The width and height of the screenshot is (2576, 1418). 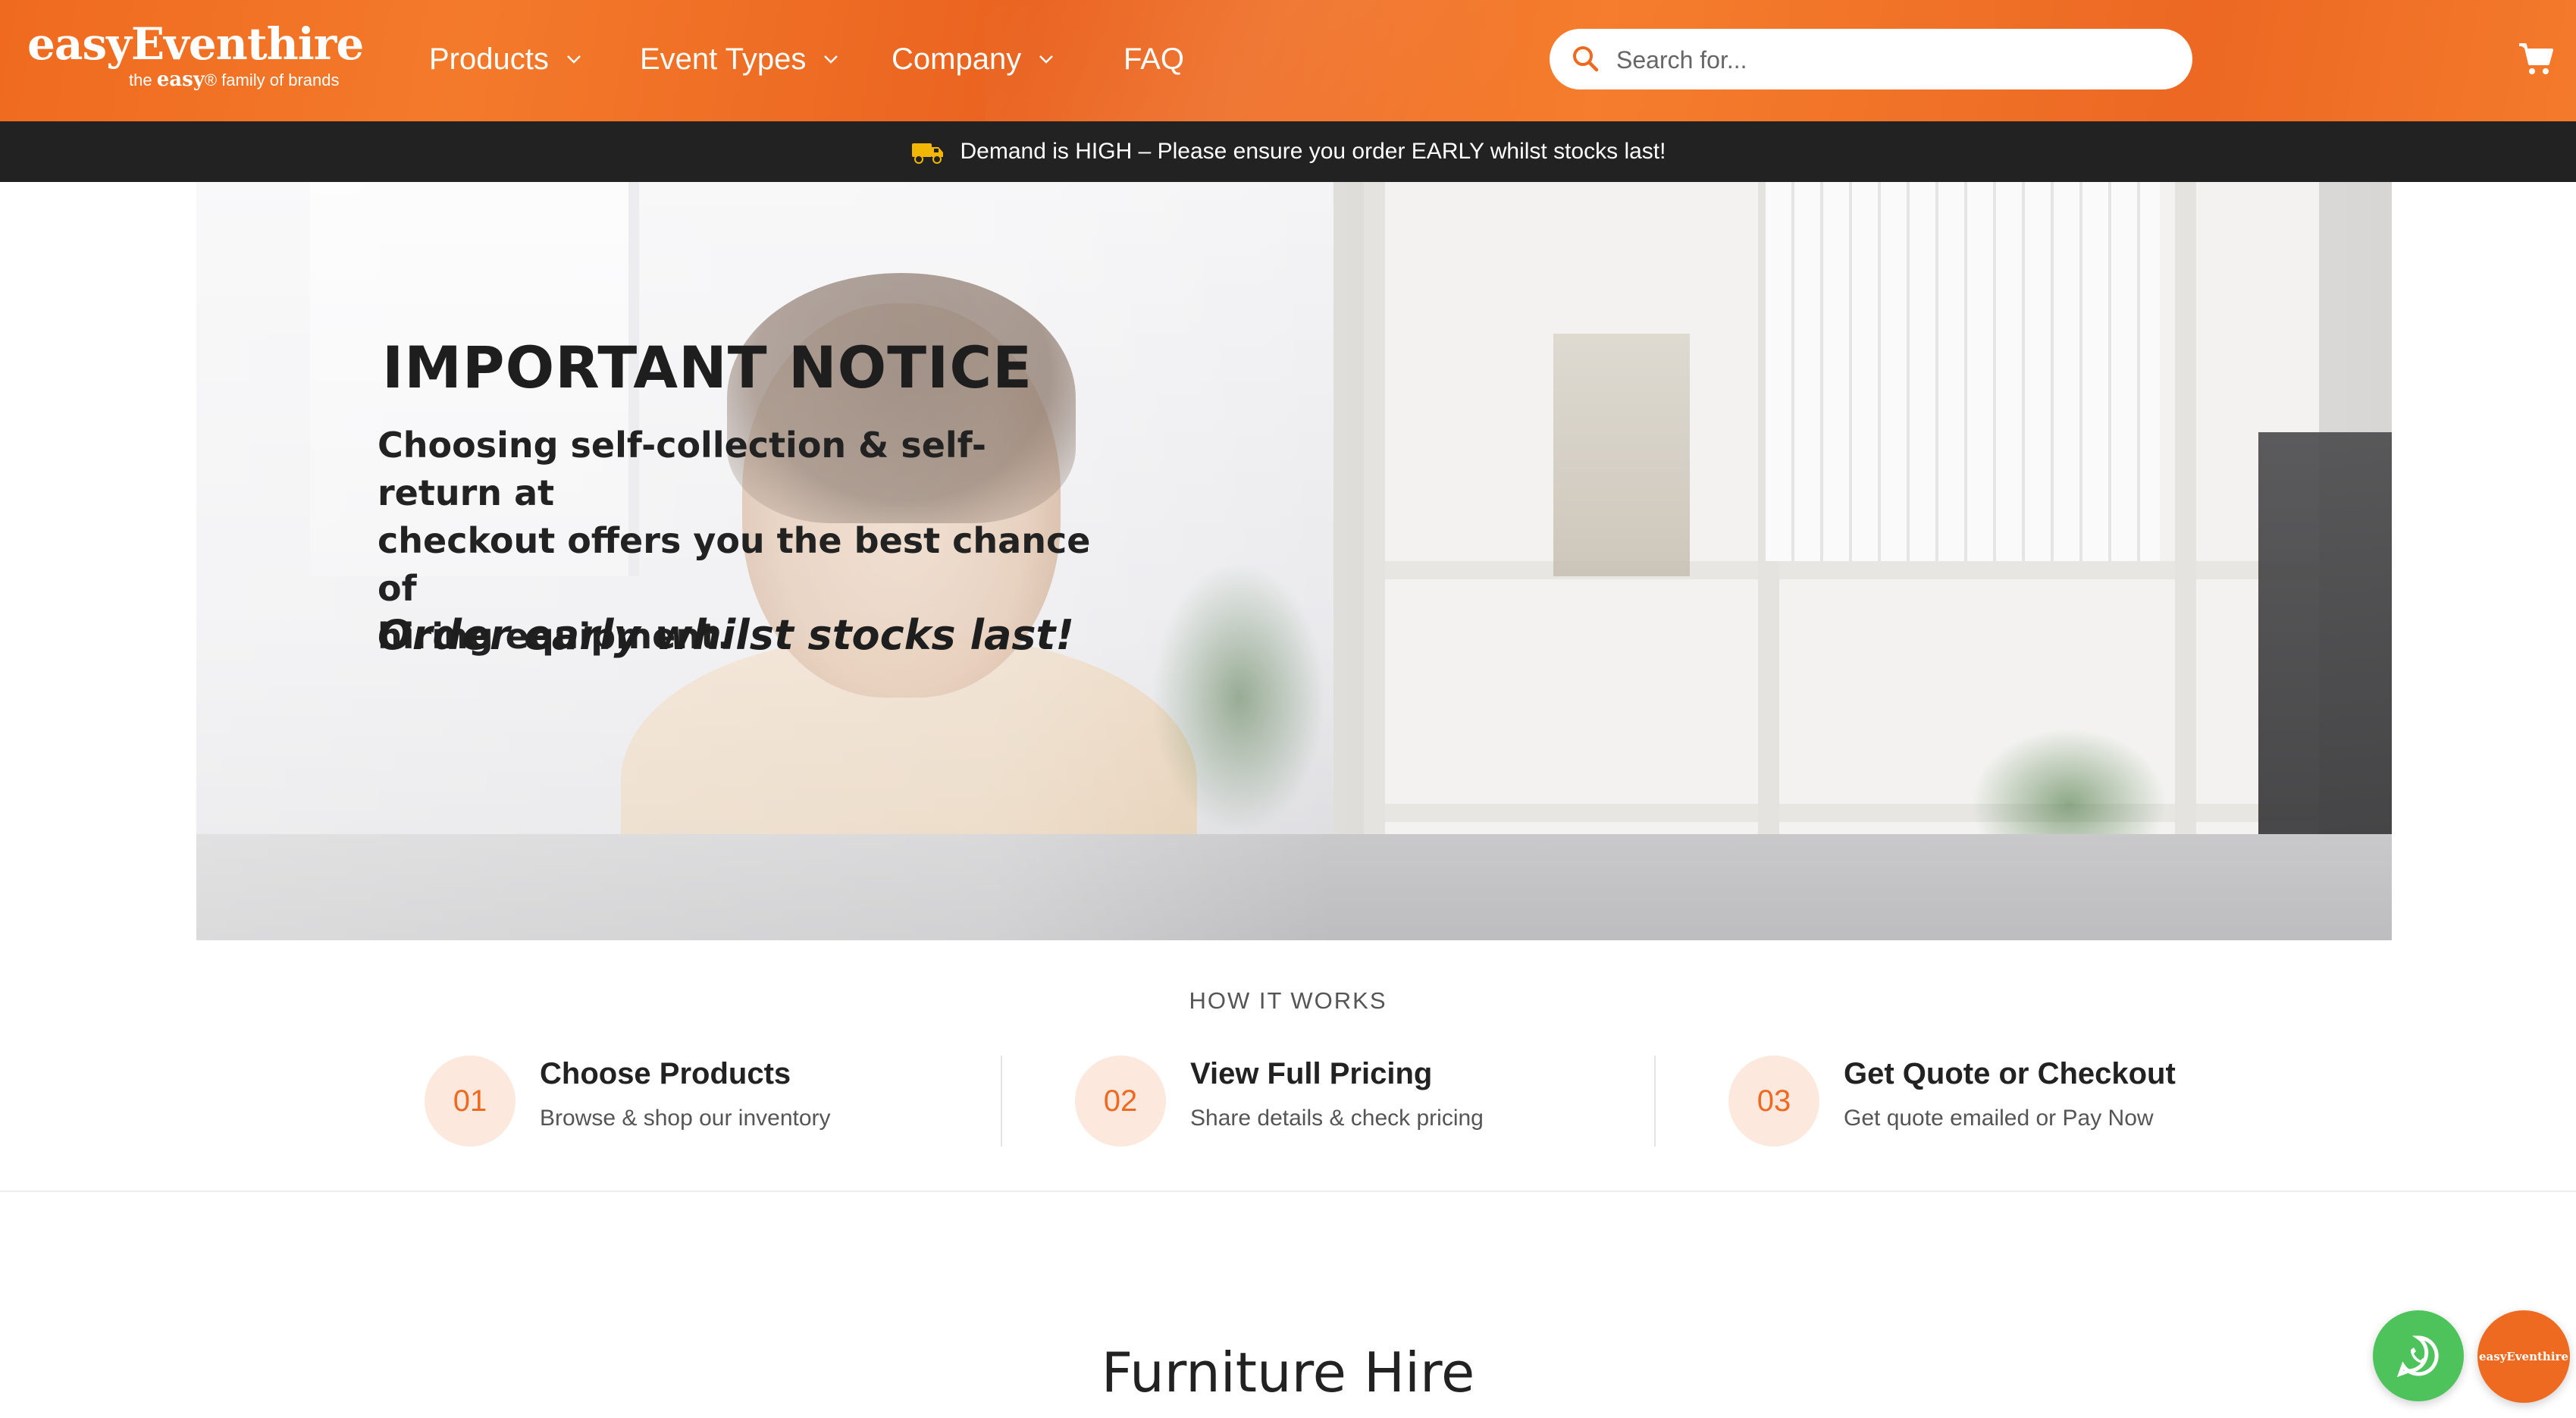 I want to click on cart-icon, so click(x=2536, y=58).